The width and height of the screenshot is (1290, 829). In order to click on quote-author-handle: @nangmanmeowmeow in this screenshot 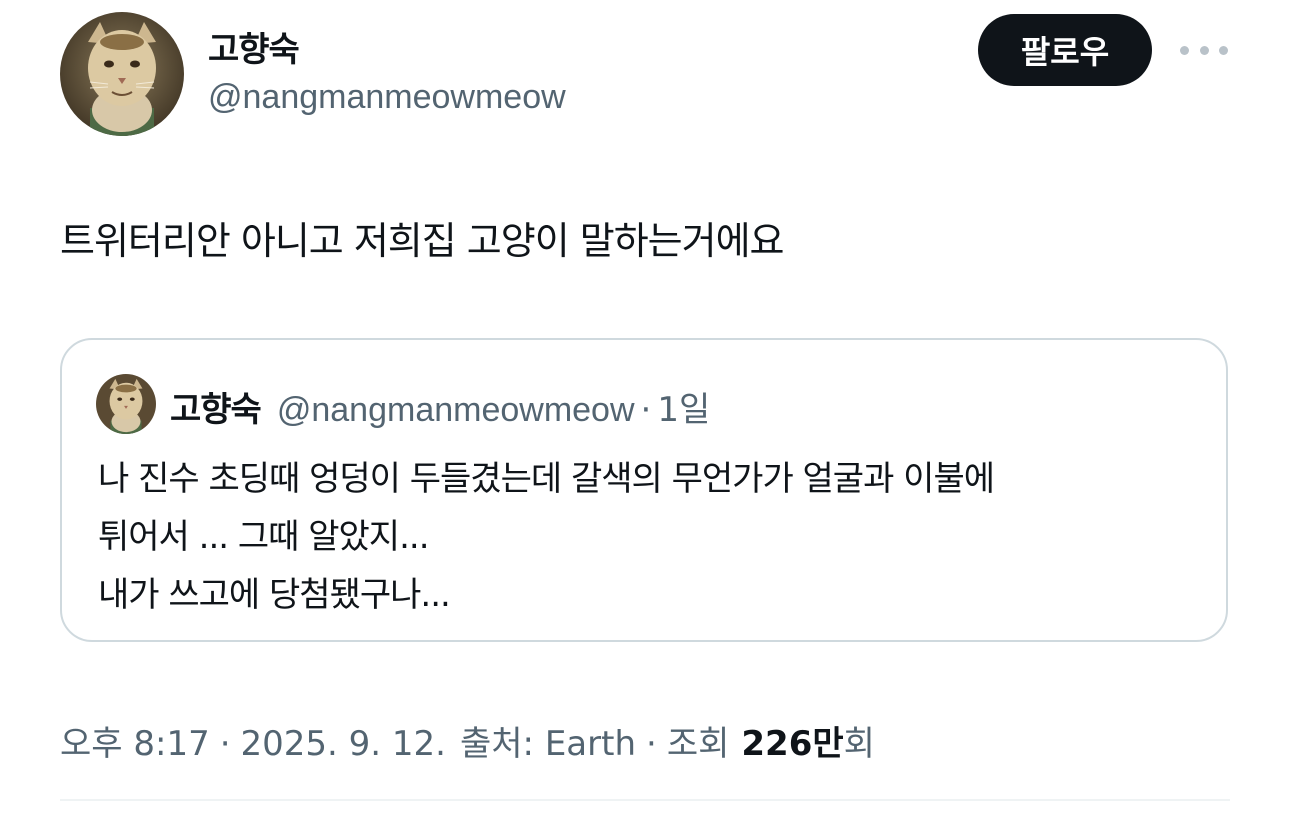, I will do `click(455, 410)`.